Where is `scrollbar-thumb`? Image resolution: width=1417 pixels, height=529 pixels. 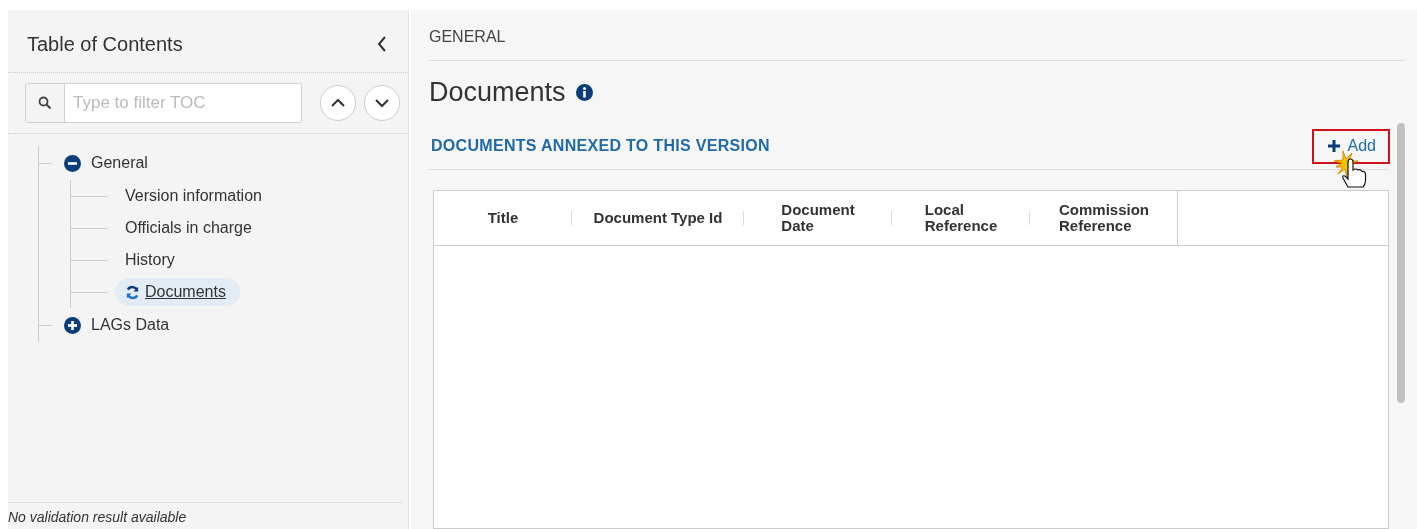
scrollbar-thumb is located at coordinates (1401, 263).